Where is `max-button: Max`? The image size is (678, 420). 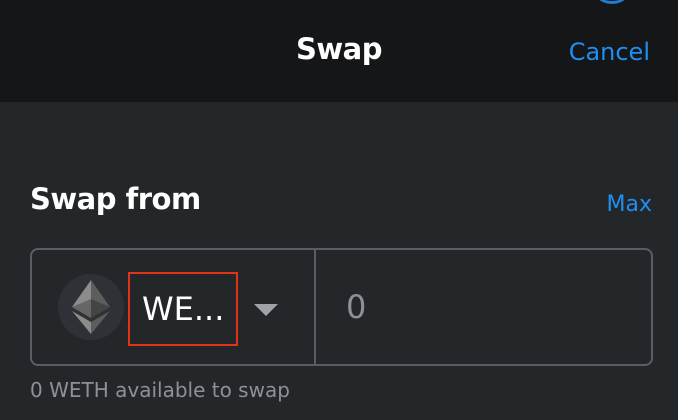
max-button: Max is located at coordinates (629, 204).